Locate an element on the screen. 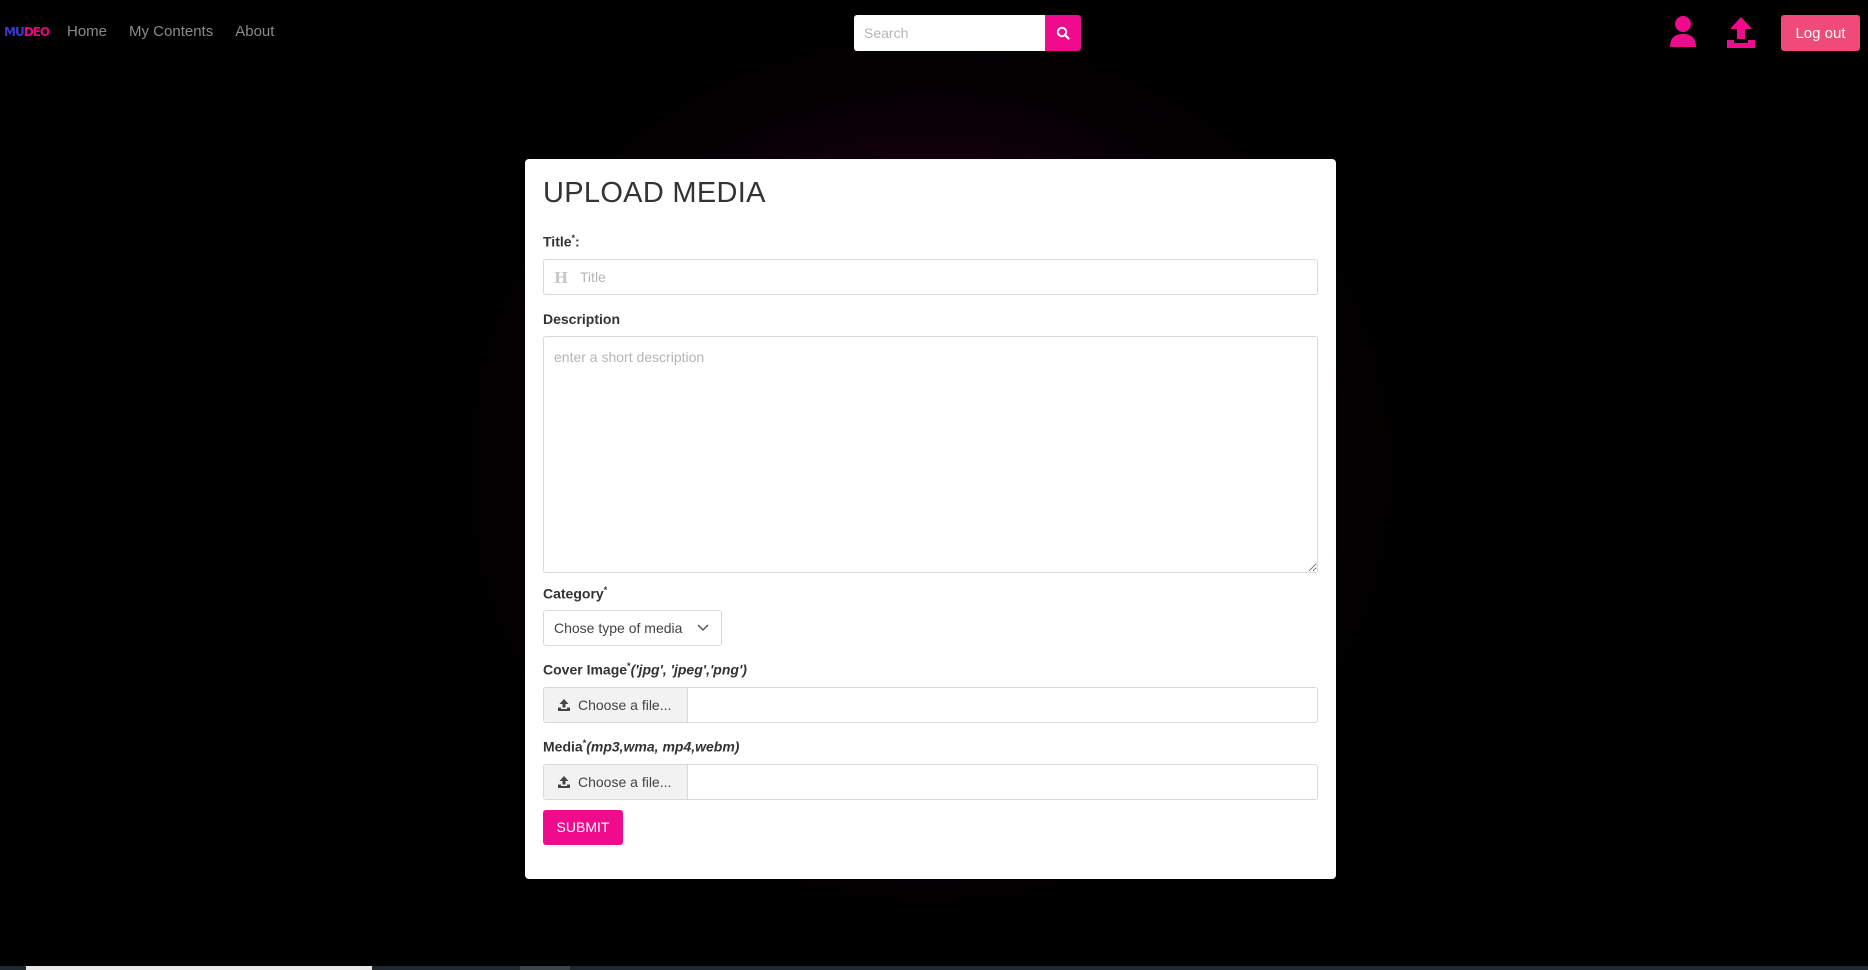  title-field-wrapper: H is located at coordinates (930, 276).